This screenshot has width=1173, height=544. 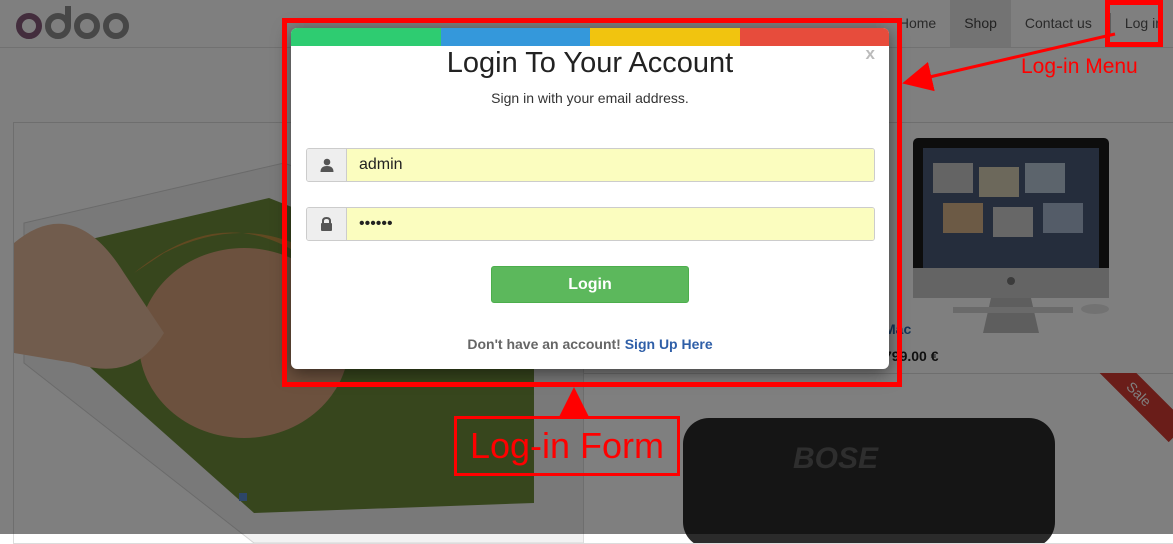 What do you see at coordinates (1079, 66) in the screenshot?
I see `annotation-login-menu: Log-in Menu` at bounding box center [1079, 66].